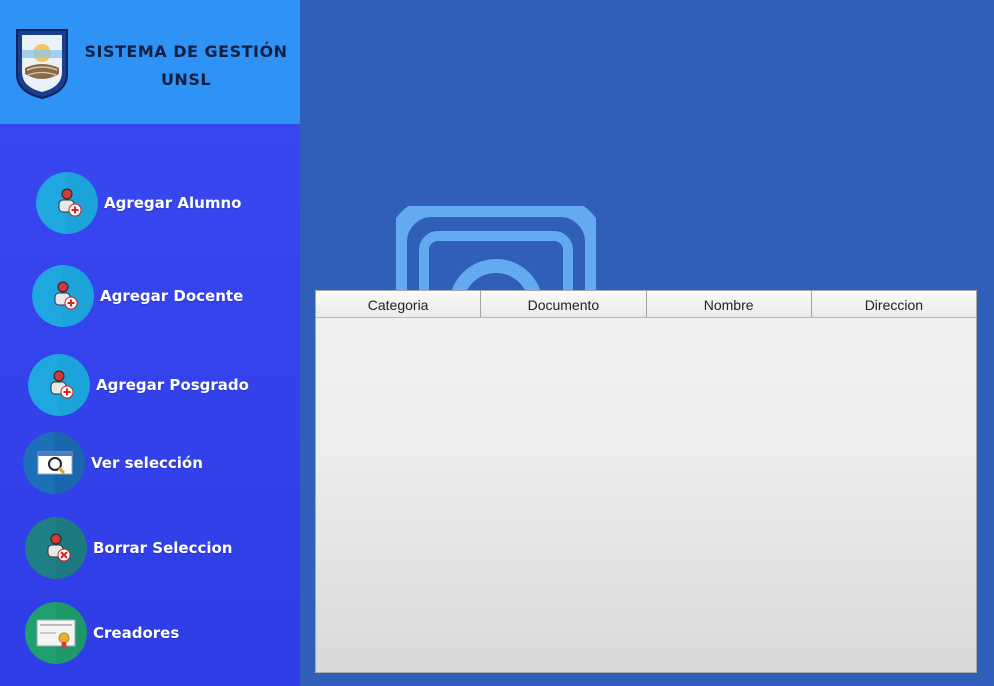  I want to click on add-teacher-button: Agregar Docente, so click(150, 296).